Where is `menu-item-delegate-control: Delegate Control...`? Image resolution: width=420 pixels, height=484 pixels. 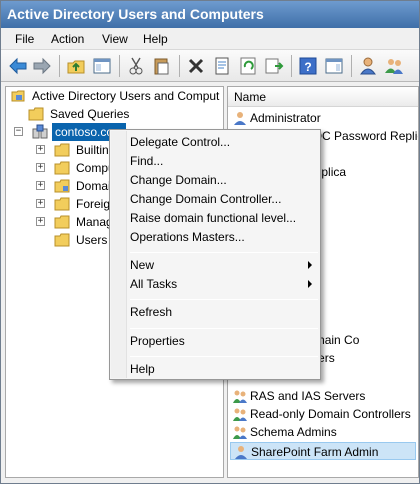
menu-item-delegate-control: Delegate Control... is located at coordinates (180, 142).